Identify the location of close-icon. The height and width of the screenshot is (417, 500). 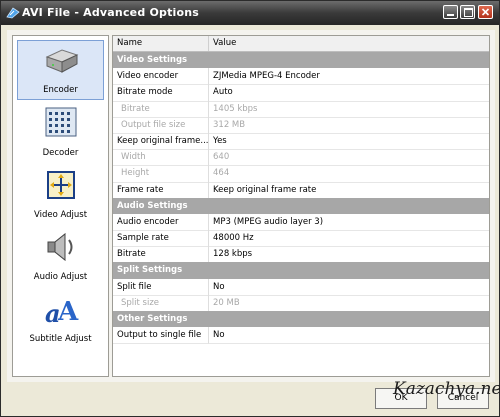
(485, 12).